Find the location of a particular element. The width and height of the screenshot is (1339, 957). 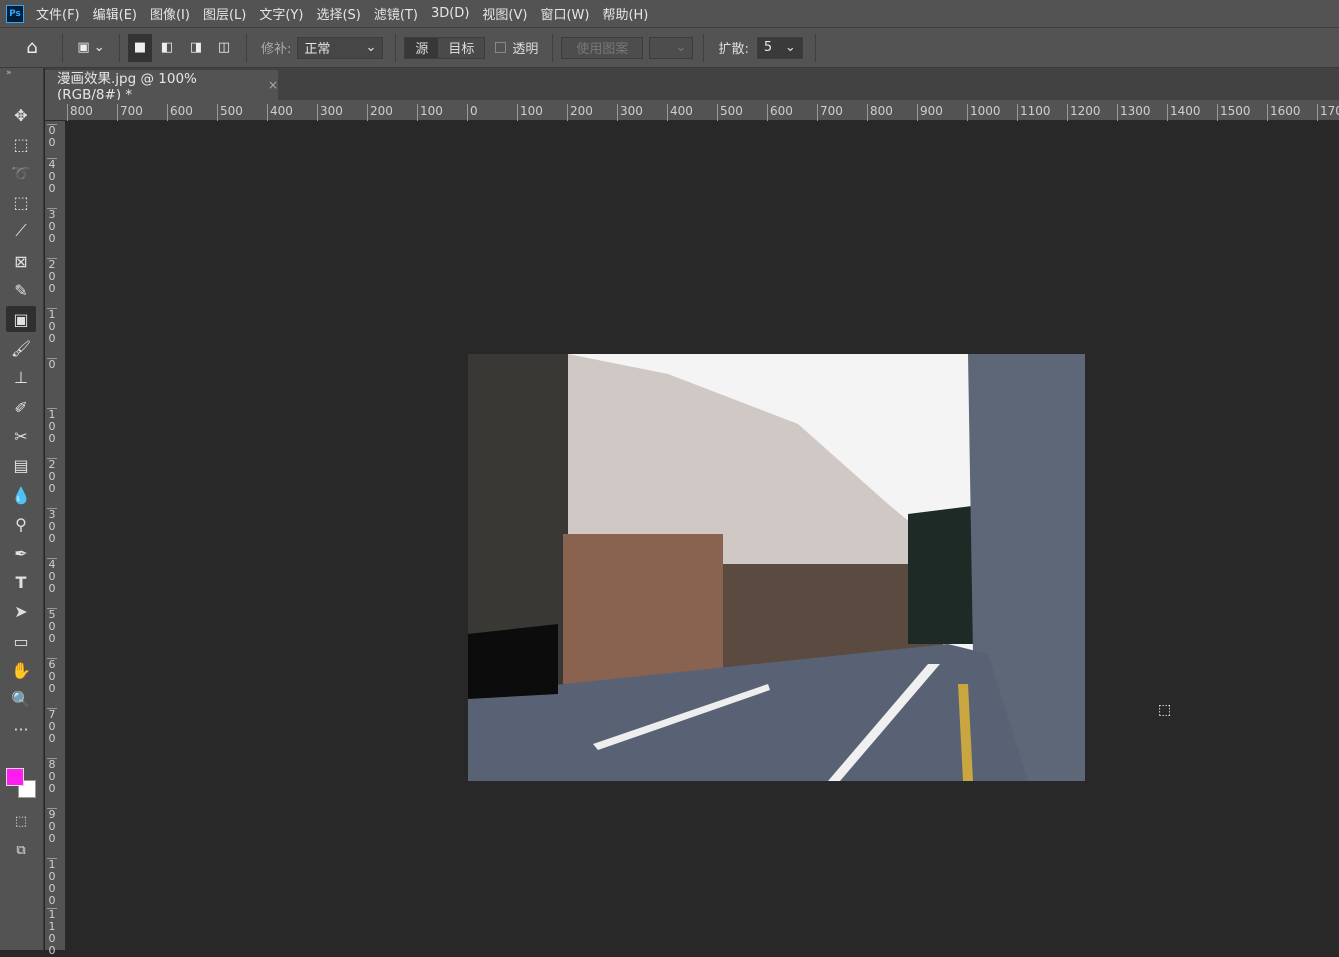

blur-tool-icon: 💧 is located at coordinates (21, 495).